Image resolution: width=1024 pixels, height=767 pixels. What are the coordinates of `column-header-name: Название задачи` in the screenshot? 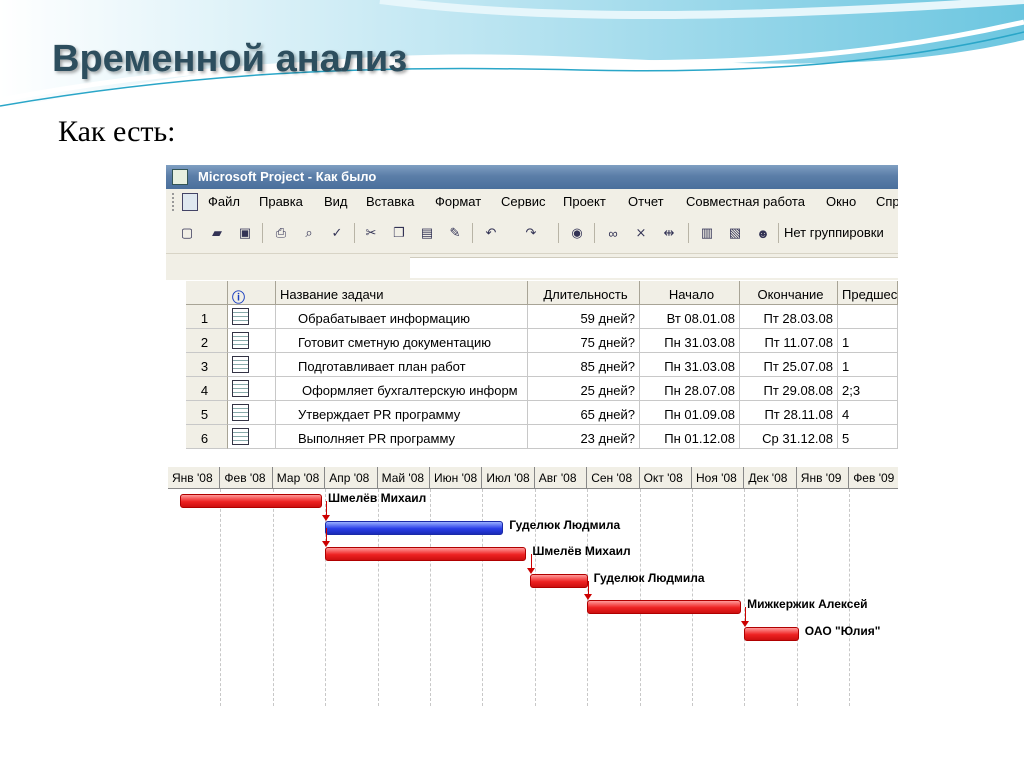 It's located at (402, 293).